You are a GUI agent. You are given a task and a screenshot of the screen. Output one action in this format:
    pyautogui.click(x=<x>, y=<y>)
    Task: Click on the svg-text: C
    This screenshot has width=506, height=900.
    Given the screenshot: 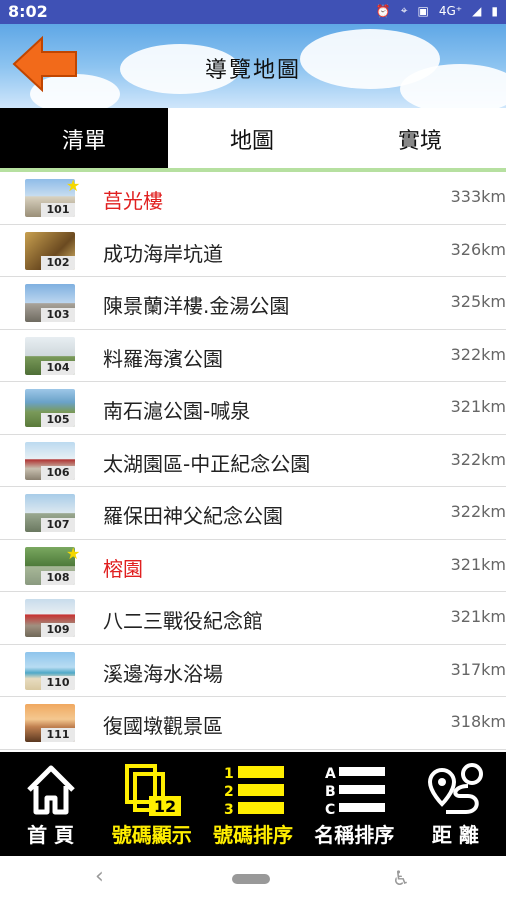 What is the action you would take?
    pyautogui.click(x=330, y=810)
    